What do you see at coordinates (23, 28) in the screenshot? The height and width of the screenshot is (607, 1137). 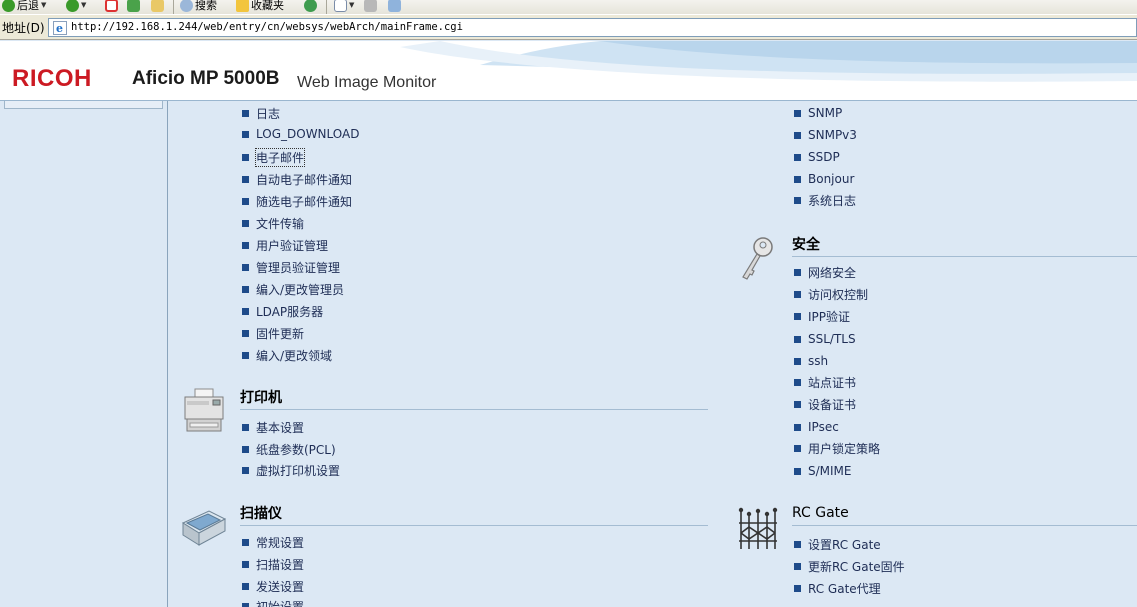 I see `address-label: 地址(D)` at bounding box center [23, 28].